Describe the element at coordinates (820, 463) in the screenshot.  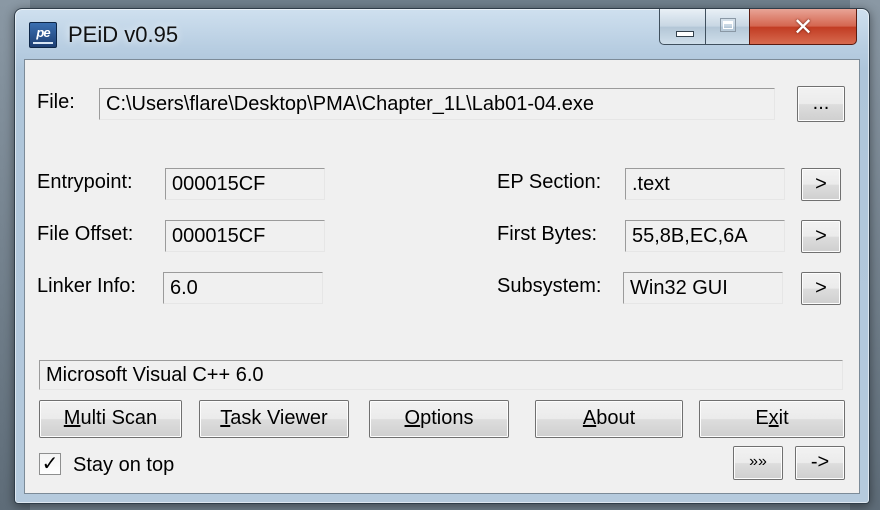
I see `arrow-button: ->` at that location.